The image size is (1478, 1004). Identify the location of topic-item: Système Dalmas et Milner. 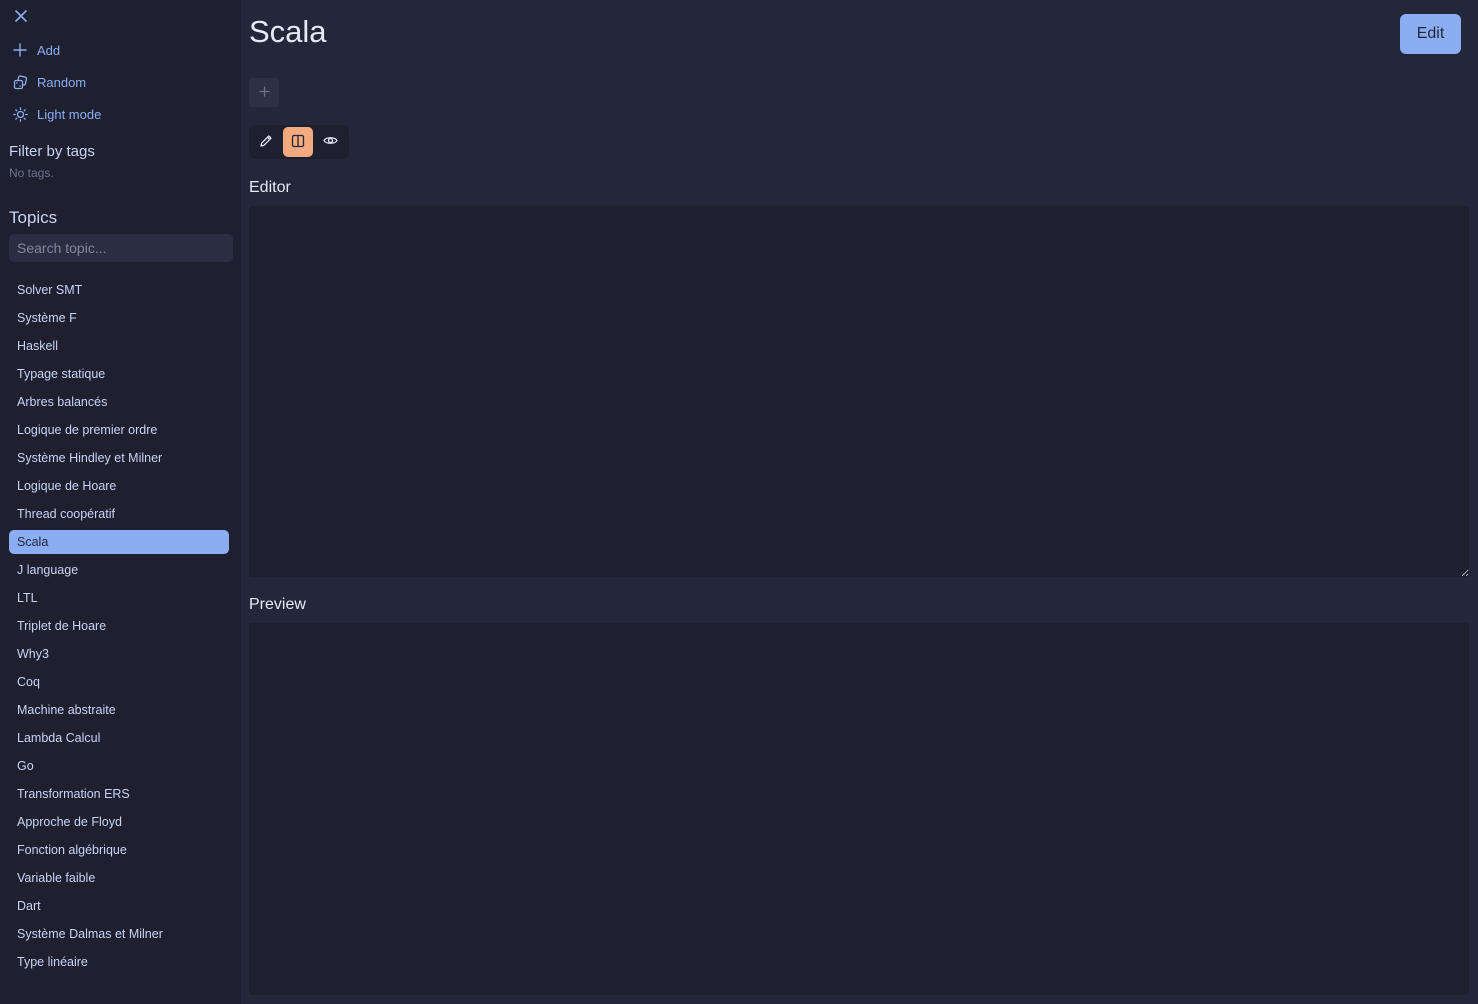
(119, 934).